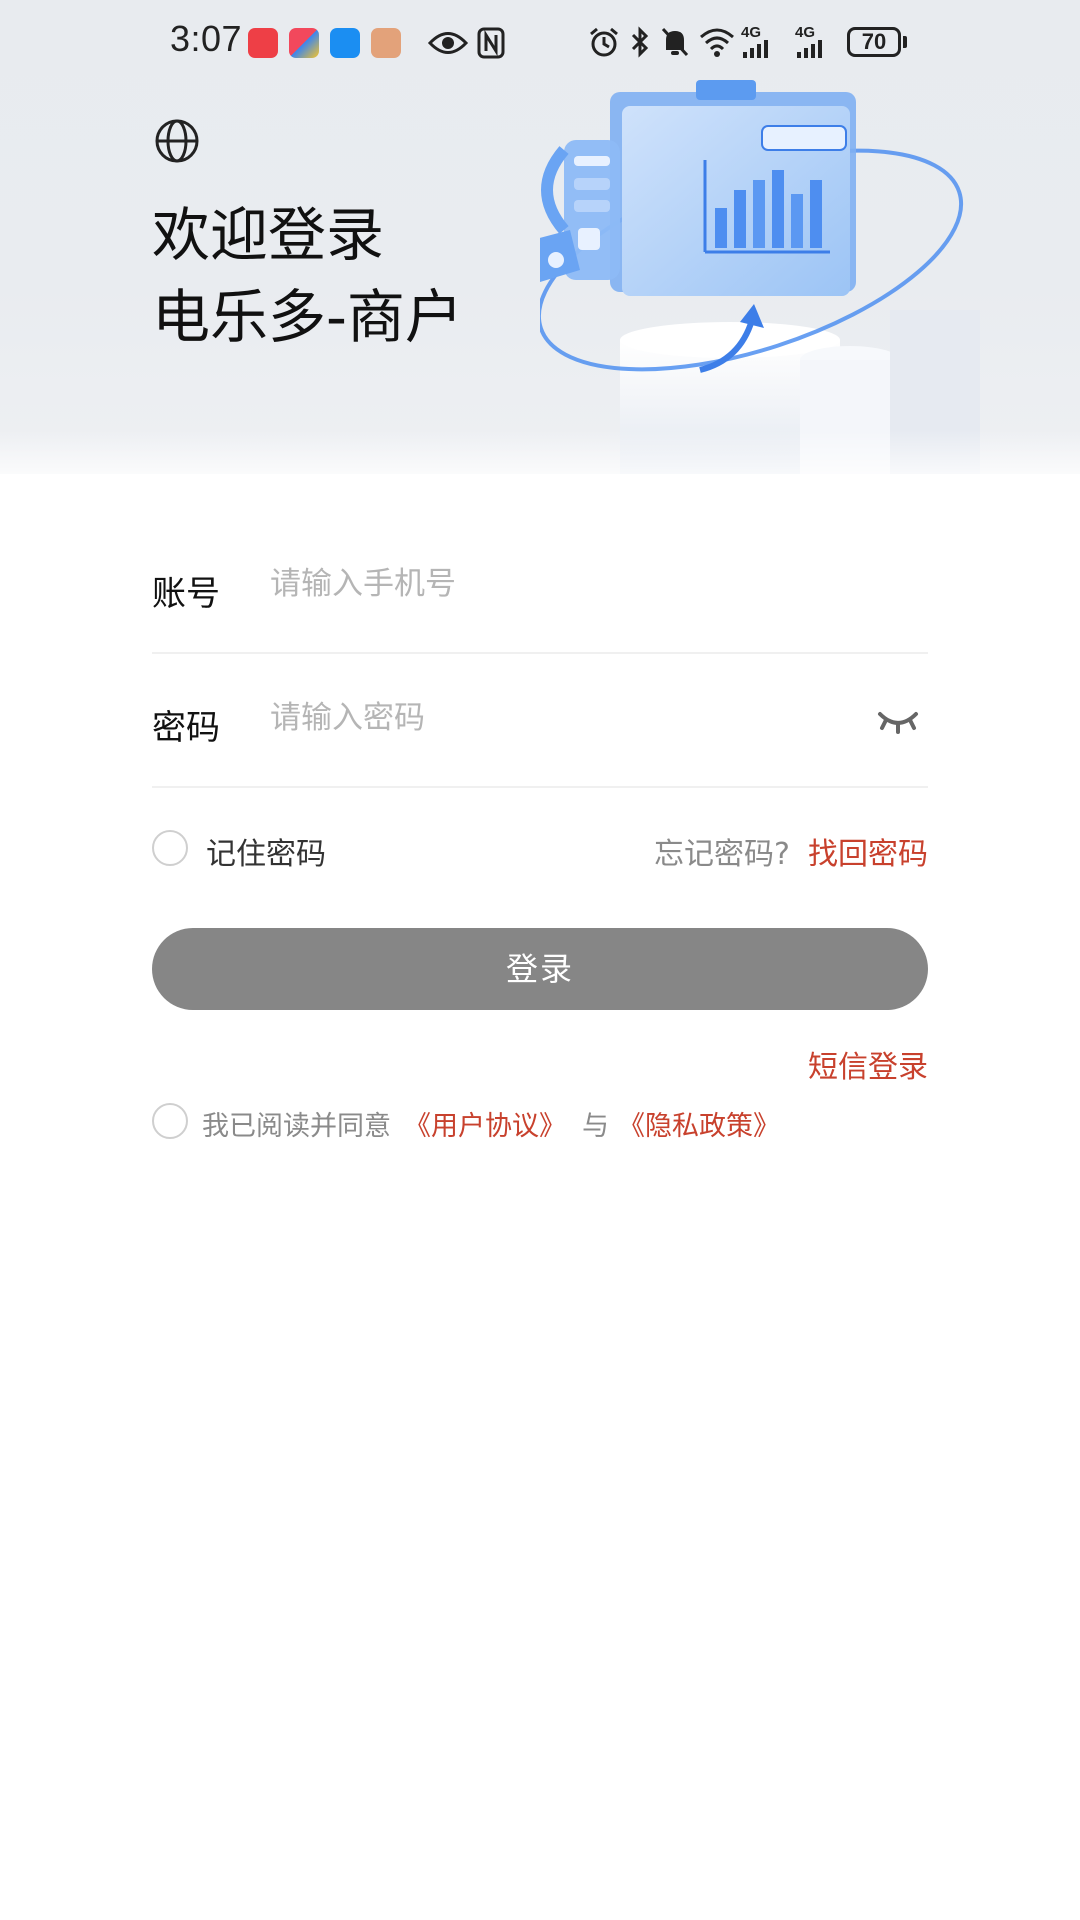 The width and height of the screenshot is (1080, 1920). What do you see at coordinates (868, 851) in the screenshot?
I see `recover-password-link: 找回密码` at bounding box center [868, 851].